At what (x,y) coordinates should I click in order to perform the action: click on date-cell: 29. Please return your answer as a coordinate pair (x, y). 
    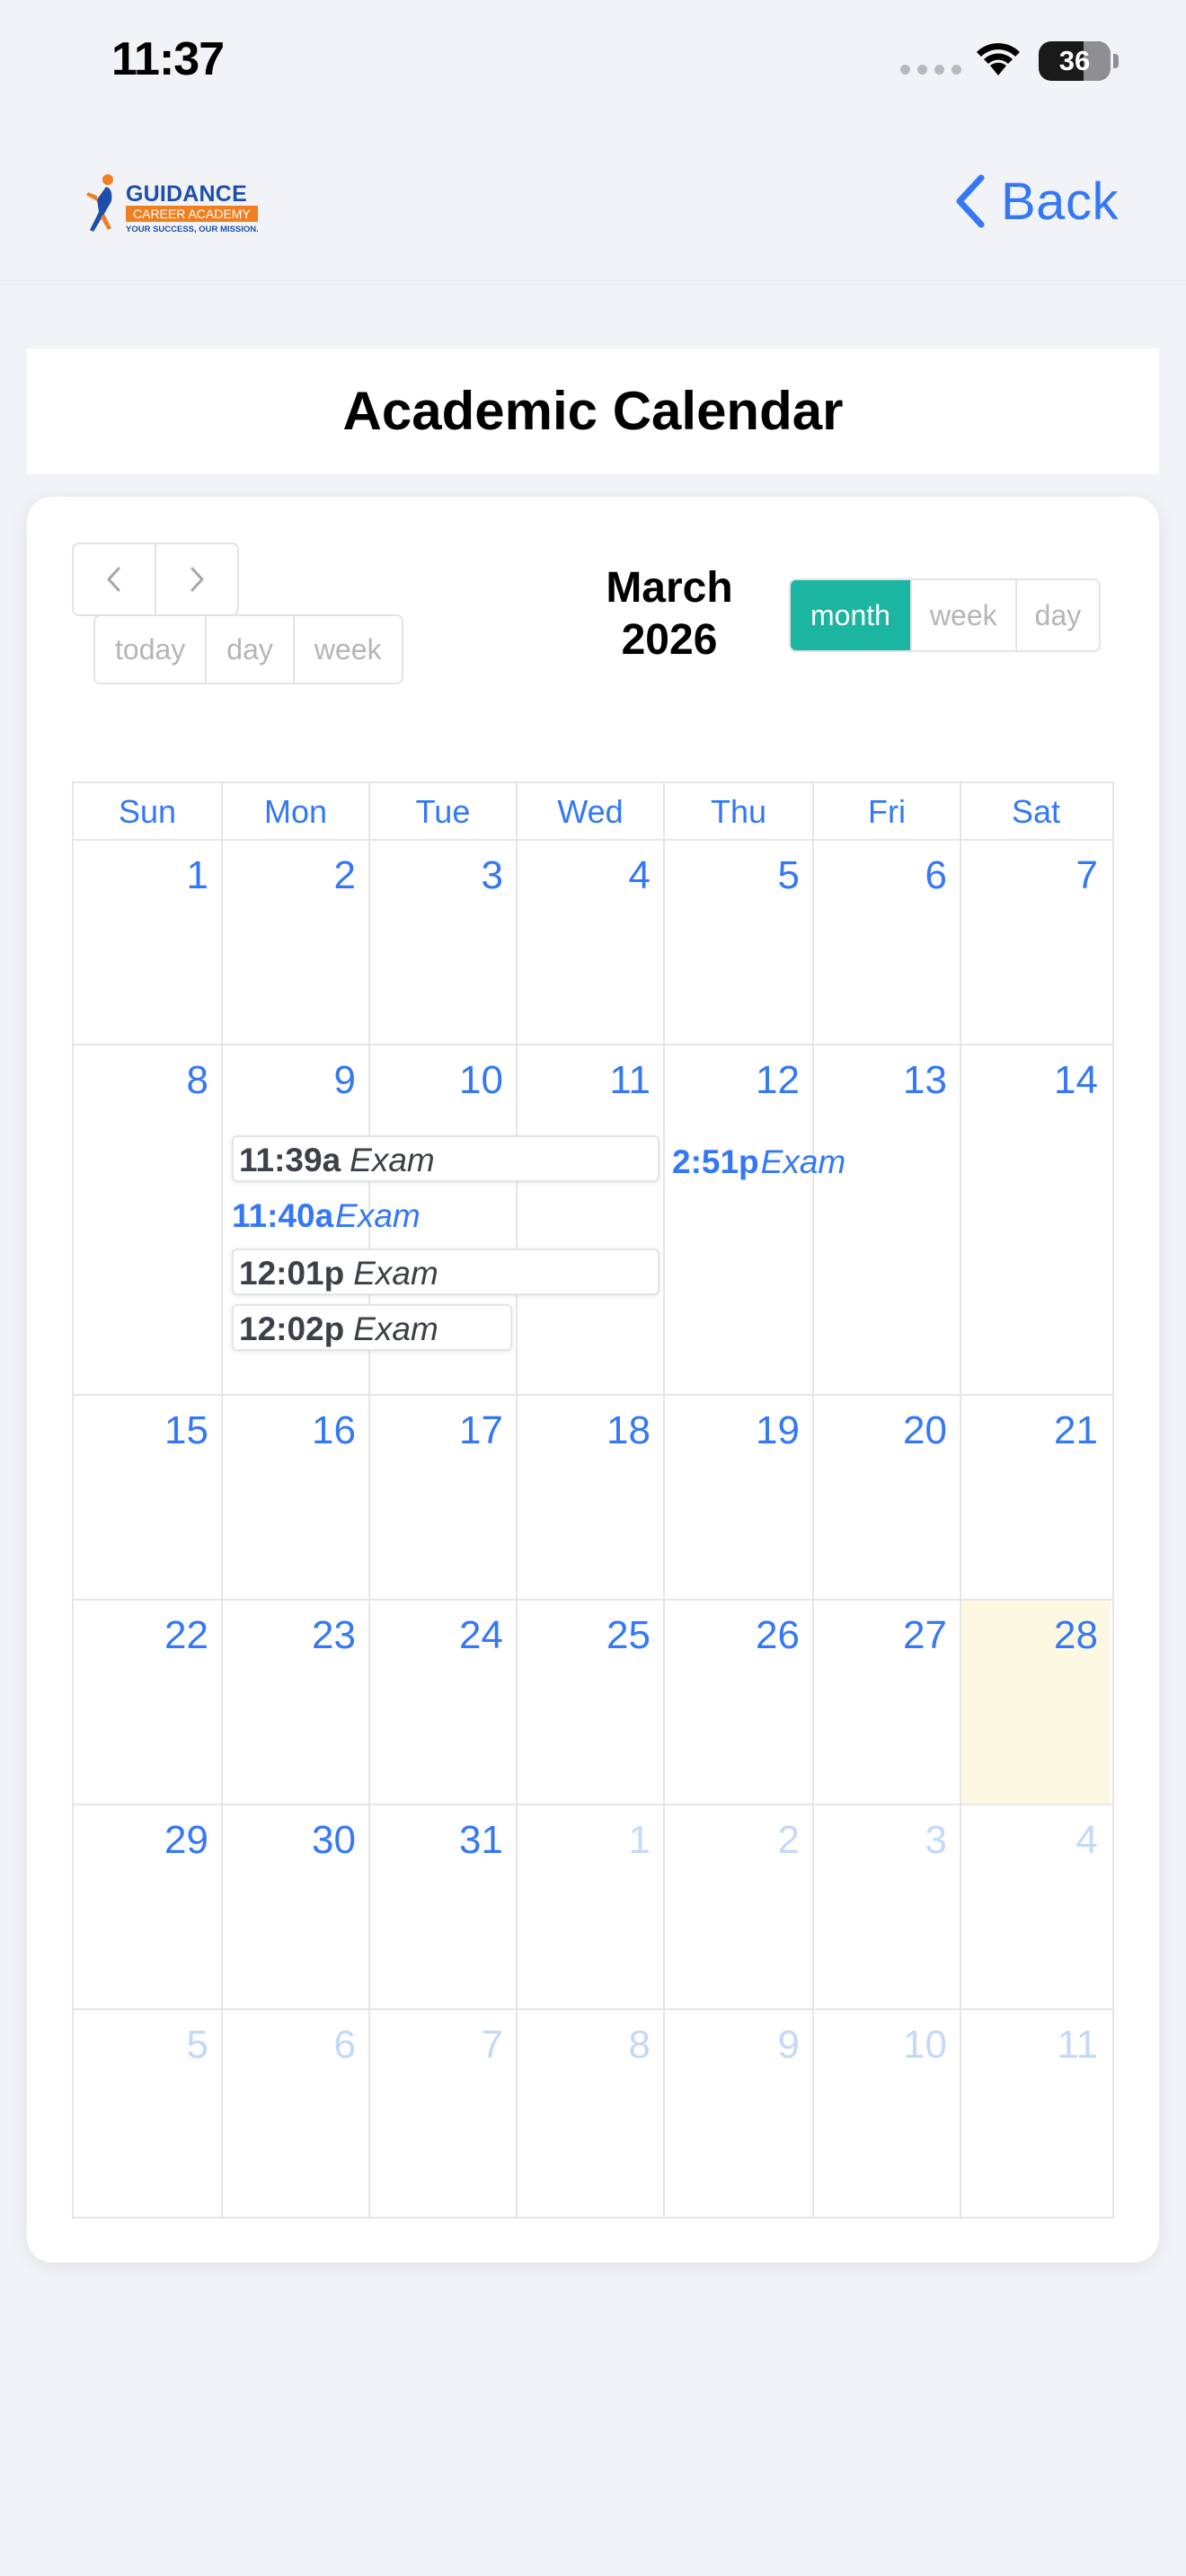
    Looking at the image, I should click on (141, 1840).